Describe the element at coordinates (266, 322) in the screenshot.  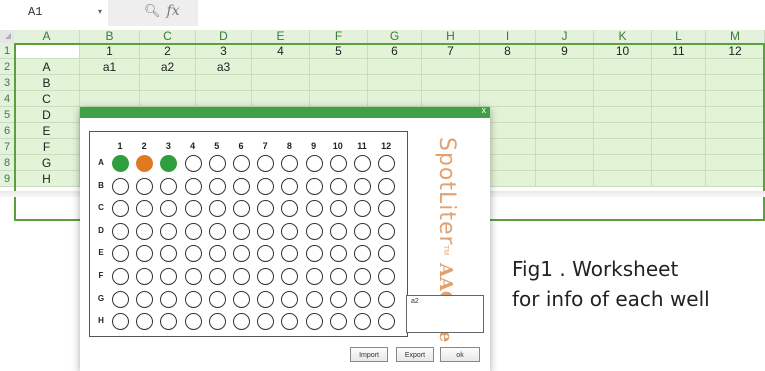
I see `well-h7` at that location.